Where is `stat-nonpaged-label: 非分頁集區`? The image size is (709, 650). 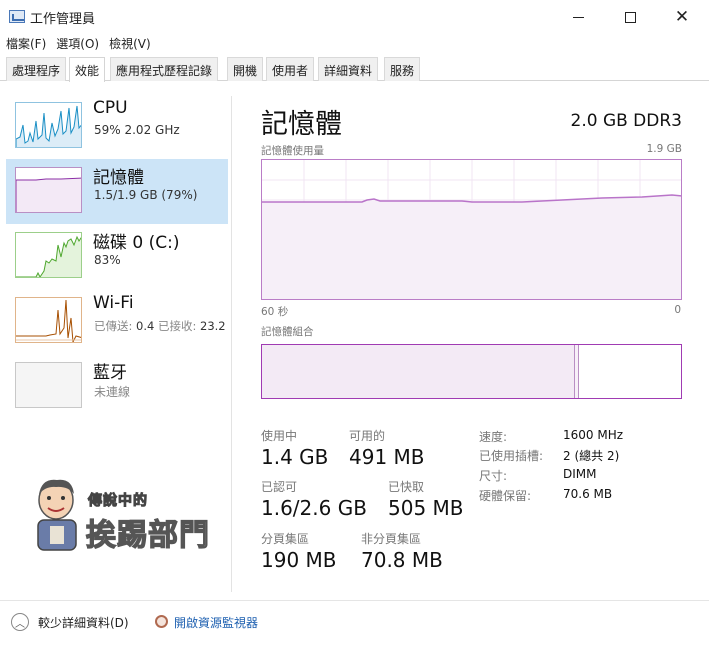 stat-nonpaged-label: 非分頁集區 is located at coordinates (391, 539).